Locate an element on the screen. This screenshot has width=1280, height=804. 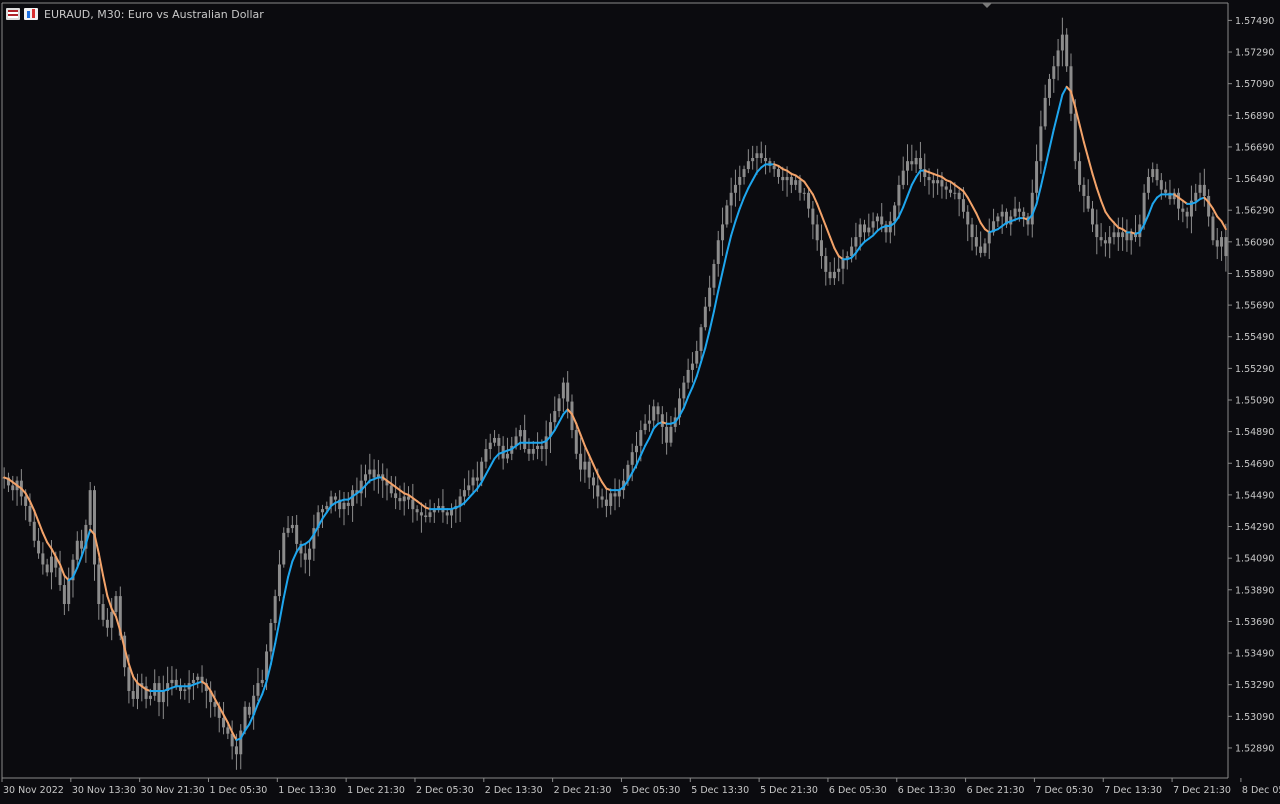
x-tick-label: 7 Dec 21:30 is located at coordinates (1202, 790).